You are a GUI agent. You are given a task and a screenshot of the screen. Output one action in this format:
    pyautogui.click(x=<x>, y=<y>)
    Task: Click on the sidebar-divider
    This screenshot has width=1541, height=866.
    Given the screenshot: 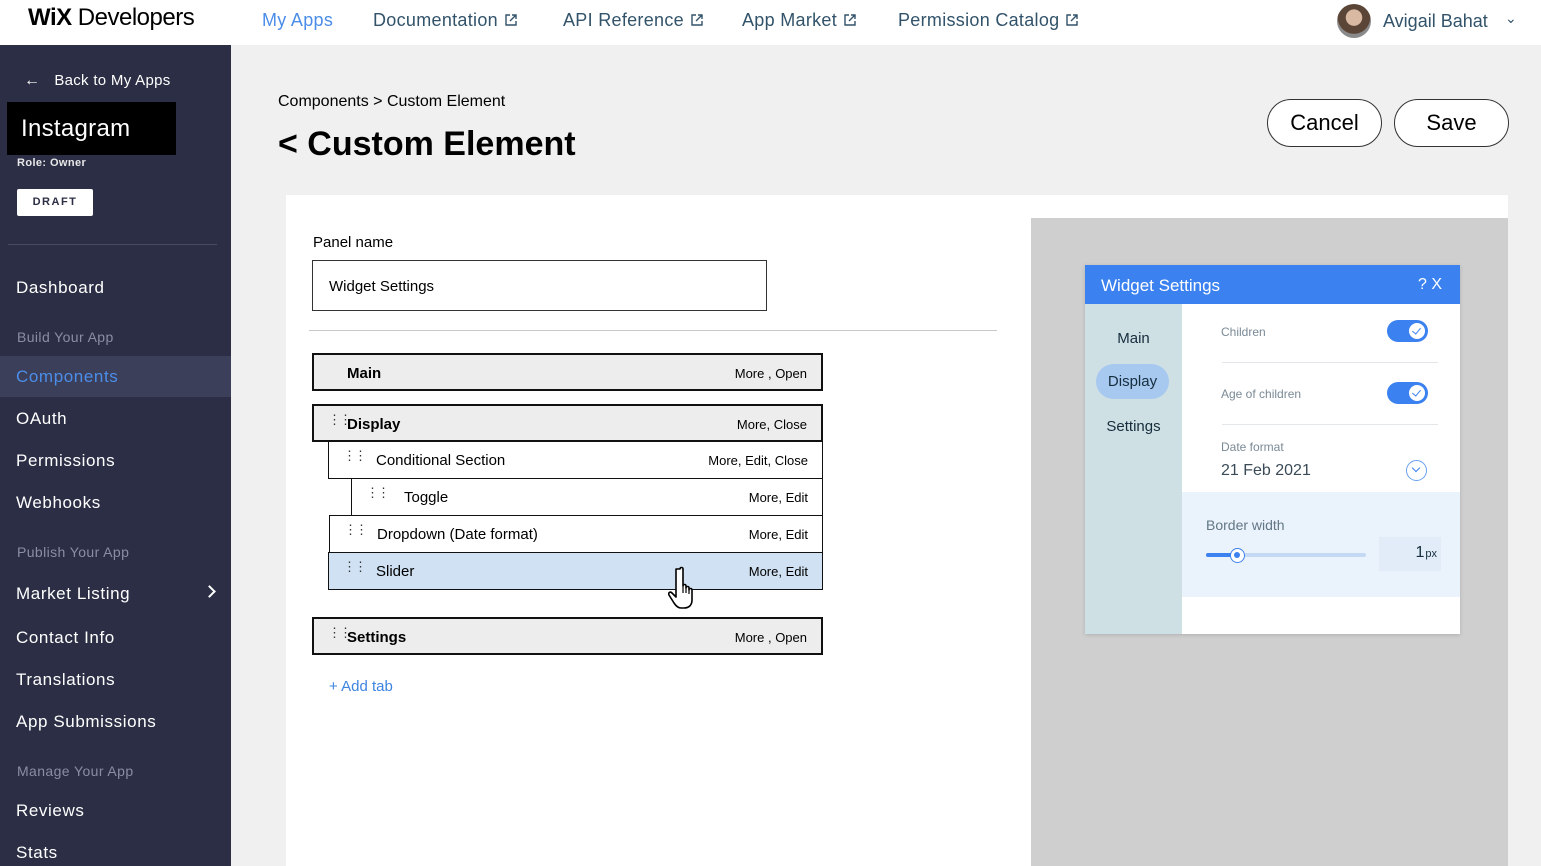 What is the action you would take?
    pyautogui.click(x=112, y=244)
    